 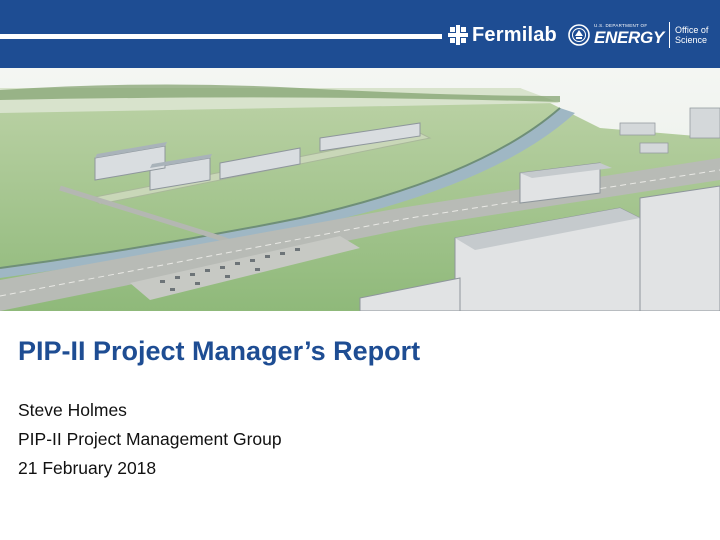 I want to click on fermilab-mark-icon, so click(x=458, y=35).